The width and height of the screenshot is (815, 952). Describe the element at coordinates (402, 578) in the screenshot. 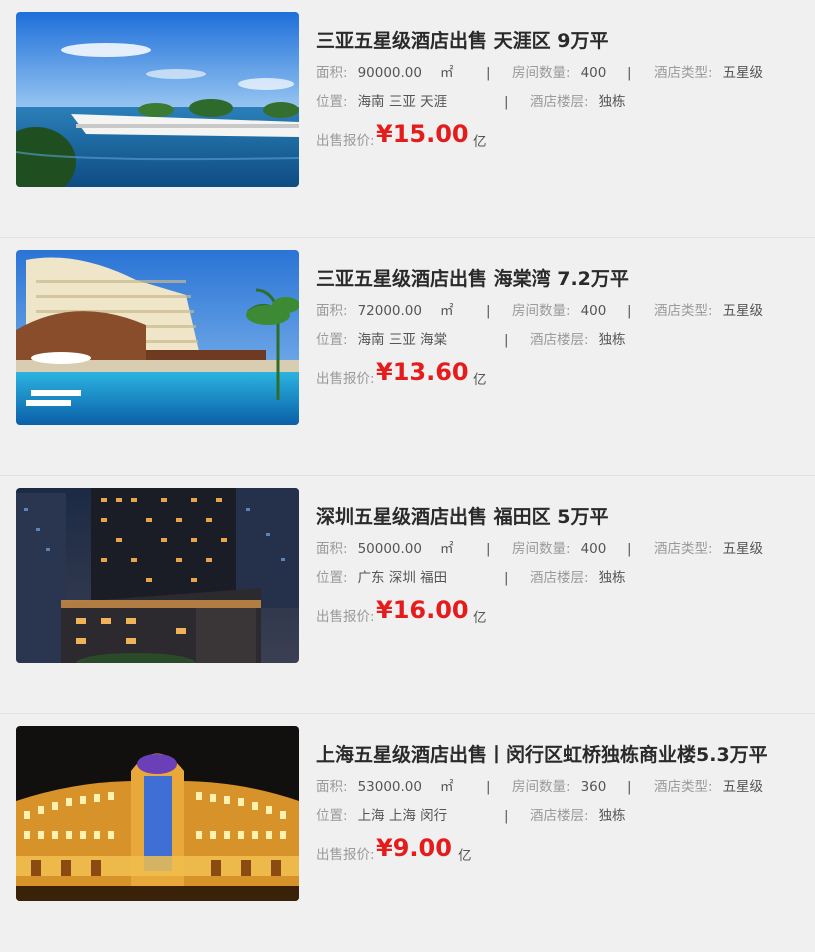

I see `location-value: 广东 深圳 福田` at that location.